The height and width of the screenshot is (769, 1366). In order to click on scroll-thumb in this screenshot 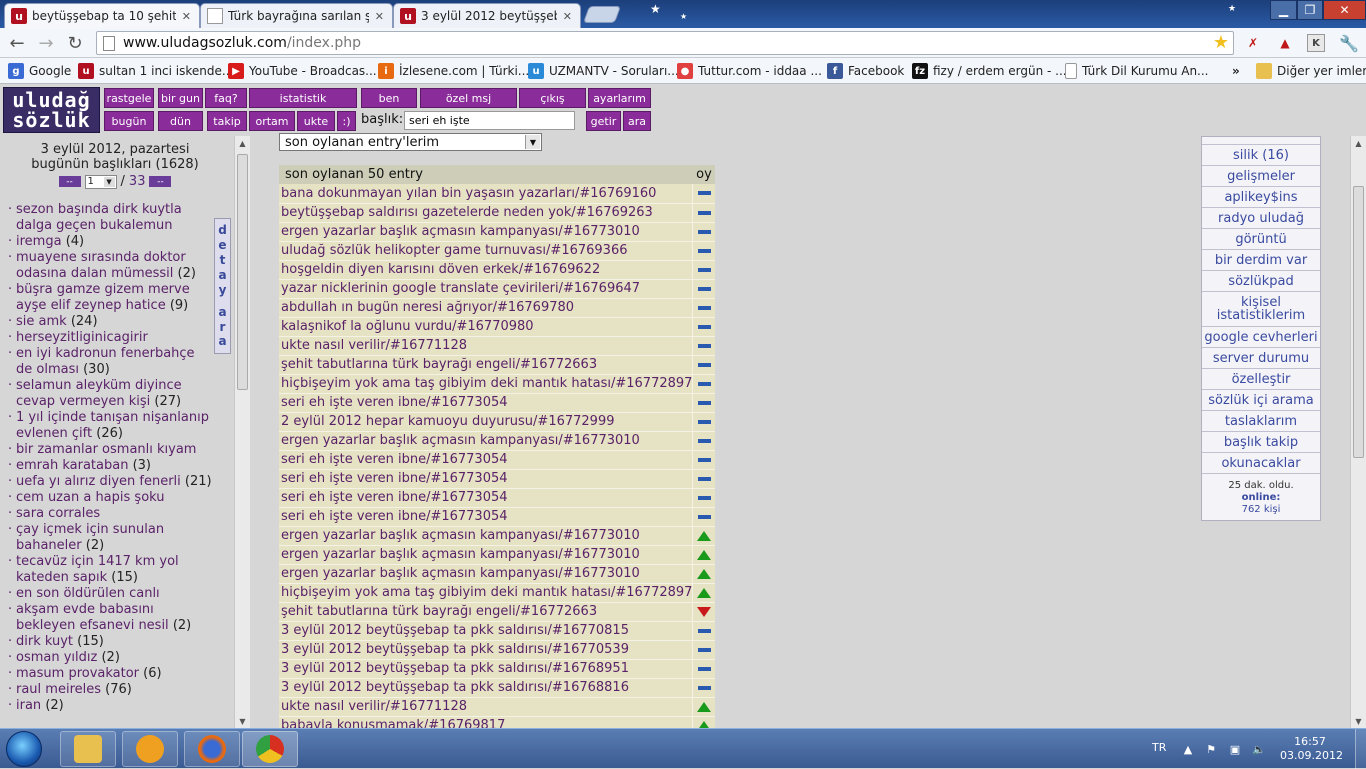, I will do `click(242, 272)`.